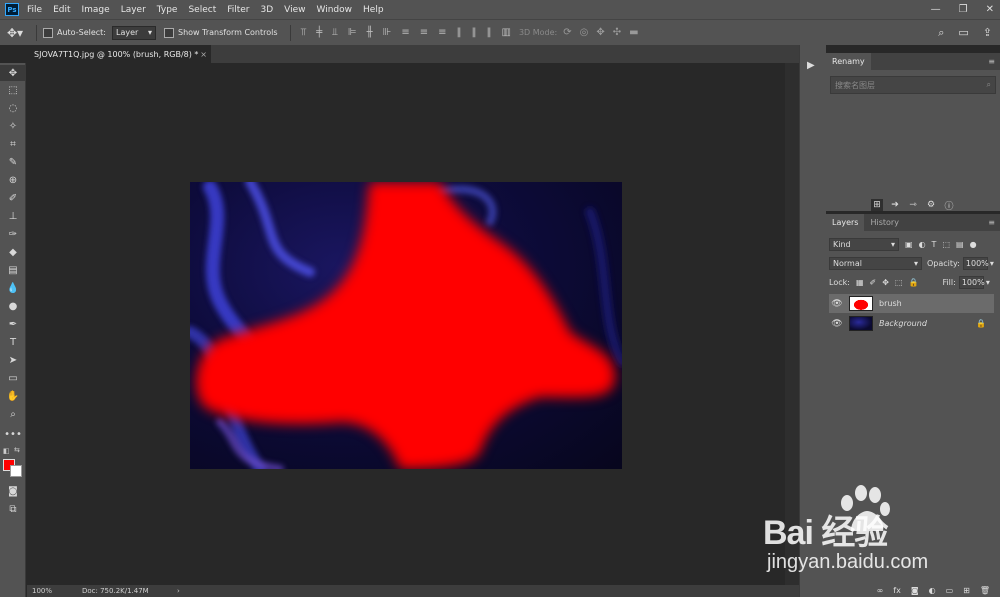 This screenshot has width=1000, height=597. Describe the element at coordinates (13, 180) in the screenshot. I see `healing-brush-icon: ⊕` at that location.